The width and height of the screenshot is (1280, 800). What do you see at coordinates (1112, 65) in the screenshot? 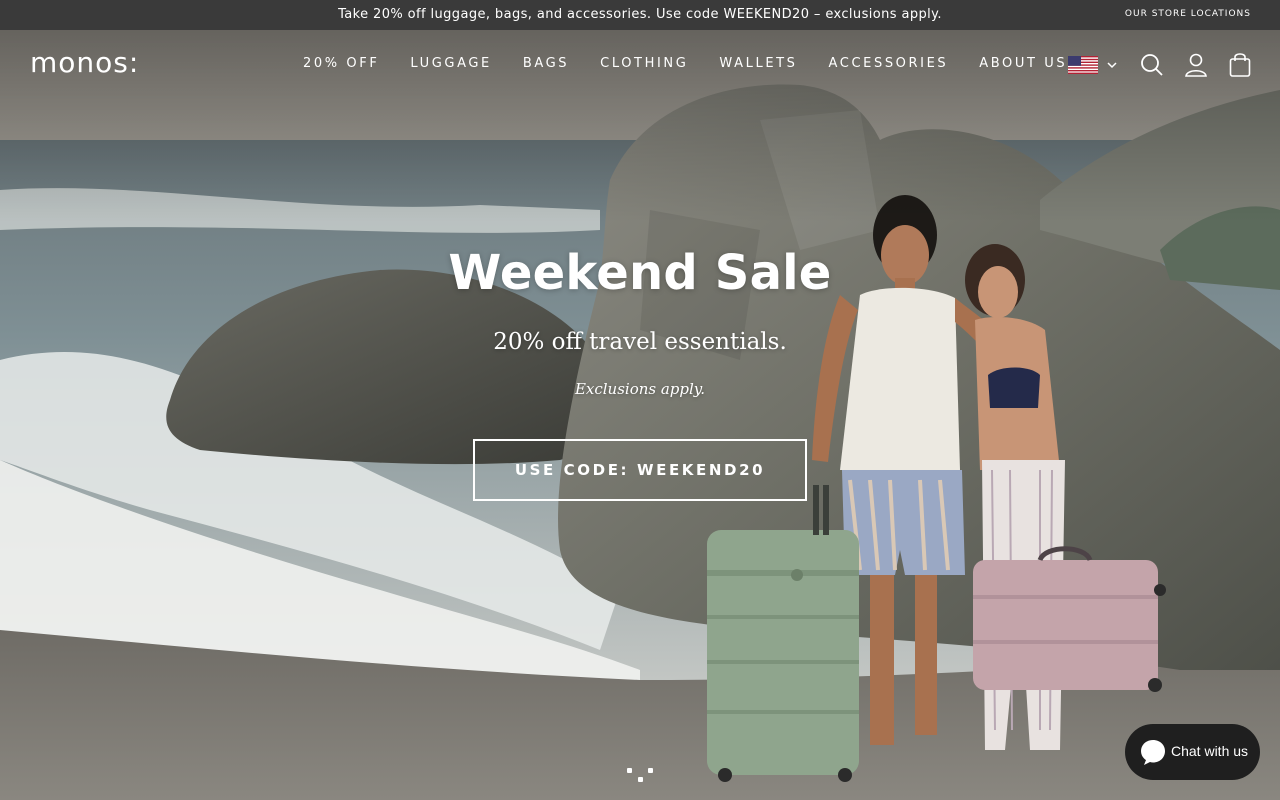
I see `chevron-down-icon` at bounding box center [1112, 65].